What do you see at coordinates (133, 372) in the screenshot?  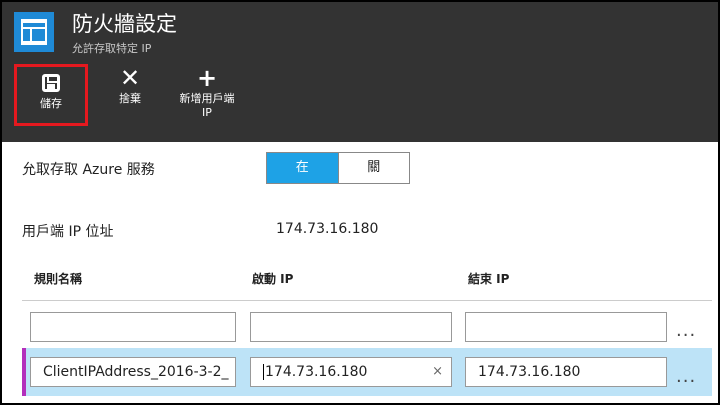 I see `rule-name-input: ClientIPAddress_2016-3-2_` at bounding box center [133, 372].